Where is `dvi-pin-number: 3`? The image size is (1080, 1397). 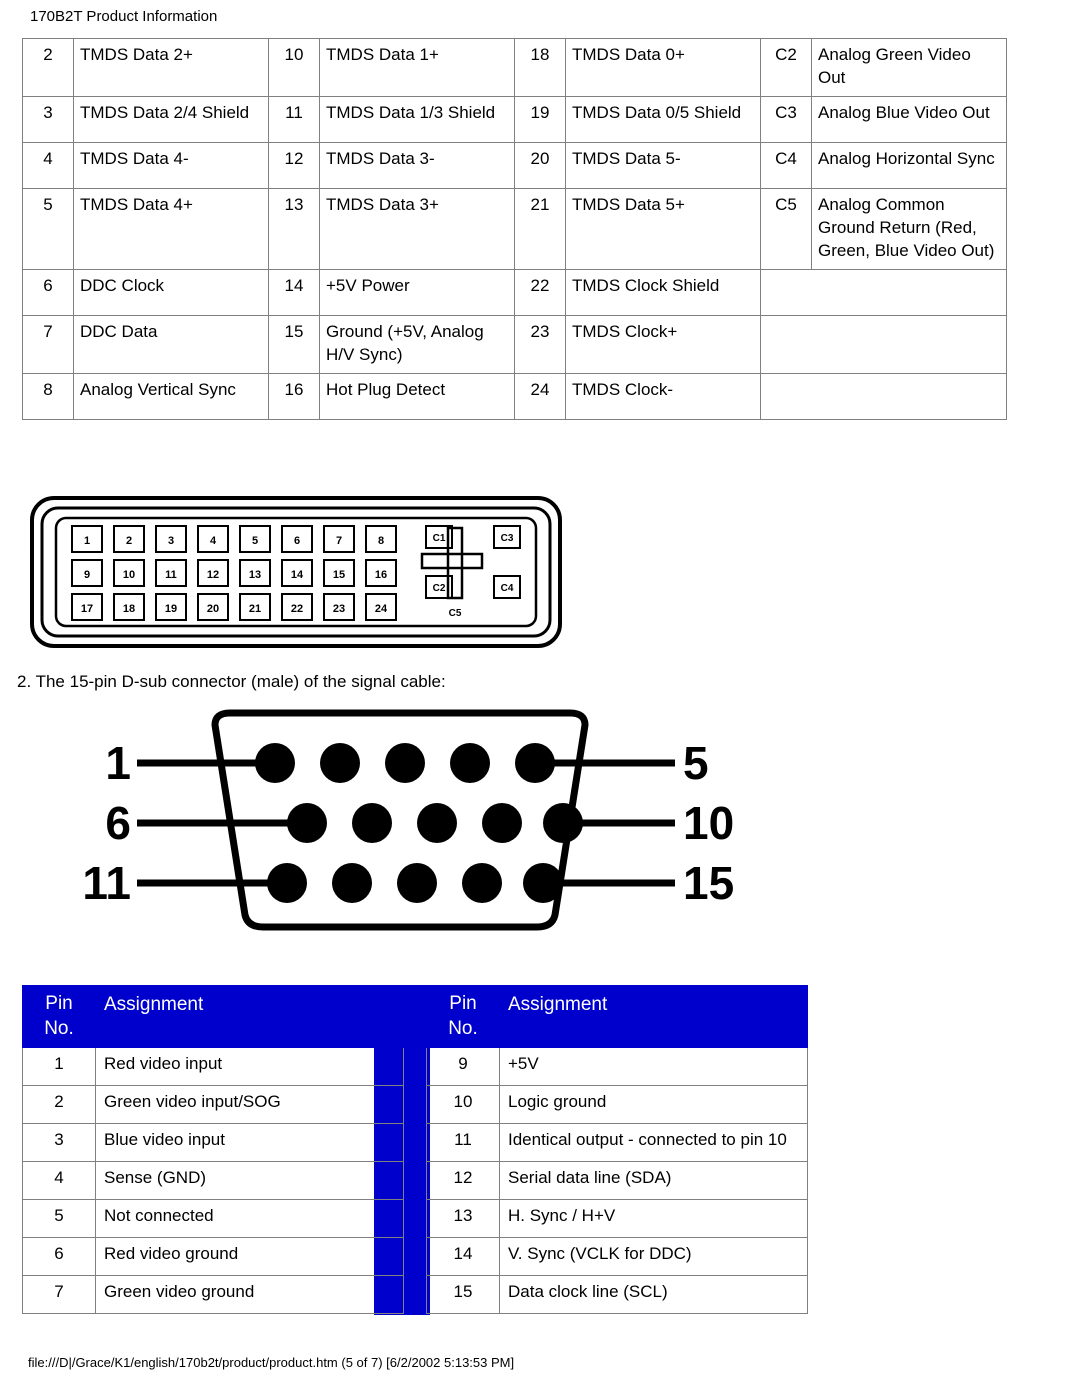 dvi-pin-number: 3 is located at coordinates (48, 119).